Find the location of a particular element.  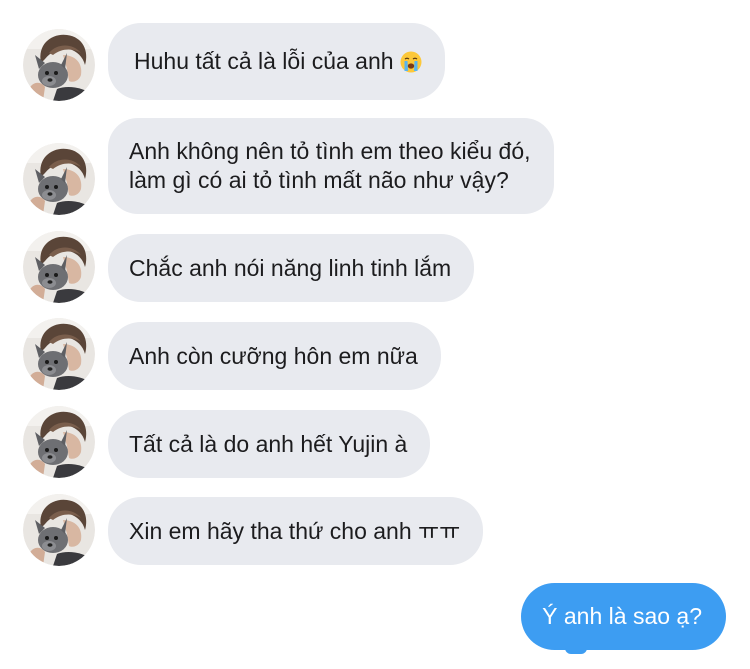

message-text: Ý anh là sao ạ? is located at coordinates (622, 616).